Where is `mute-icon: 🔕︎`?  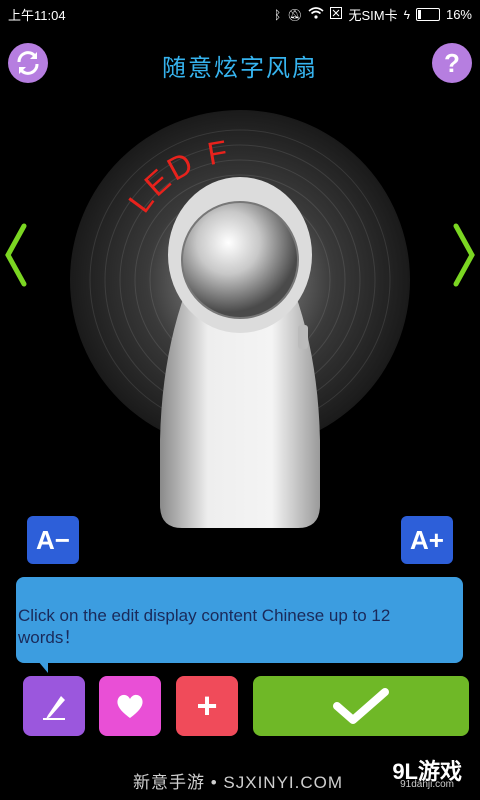 mute-icon: 🔕︎ is located at coordinates (295, 14).